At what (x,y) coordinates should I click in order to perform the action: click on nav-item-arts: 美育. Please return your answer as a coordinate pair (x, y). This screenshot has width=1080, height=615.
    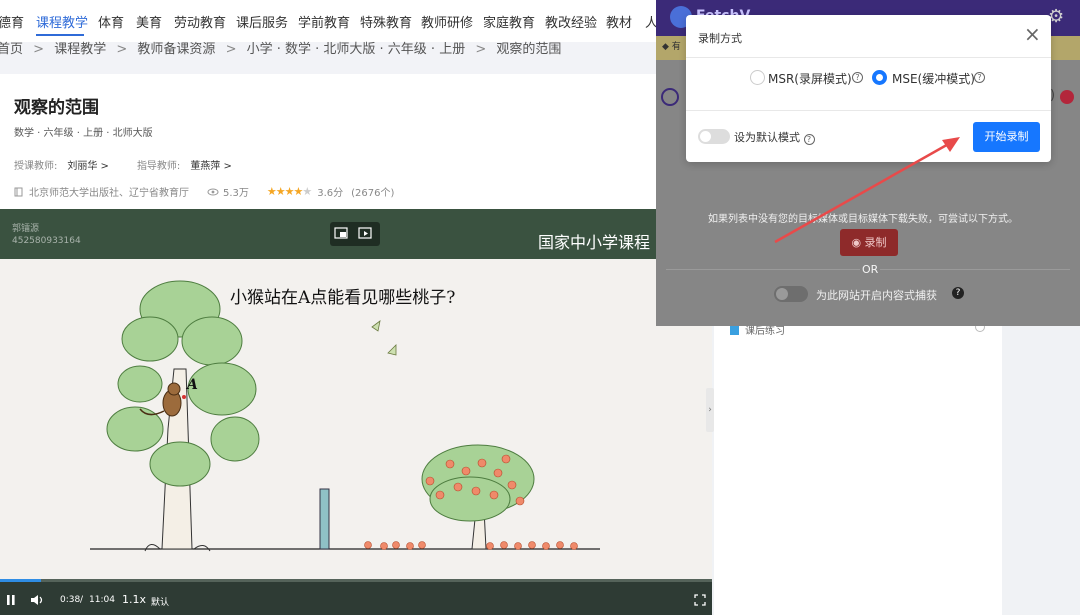
    Looking at the image, I should click on (149, 21).